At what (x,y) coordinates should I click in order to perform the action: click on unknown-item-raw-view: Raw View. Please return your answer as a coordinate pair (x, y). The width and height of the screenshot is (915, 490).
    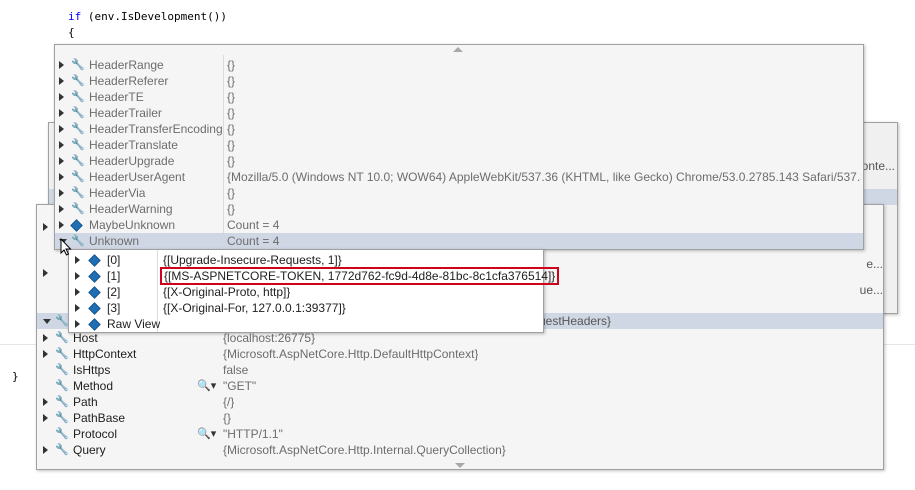
    Looking at the image, I should click on (306, 324).